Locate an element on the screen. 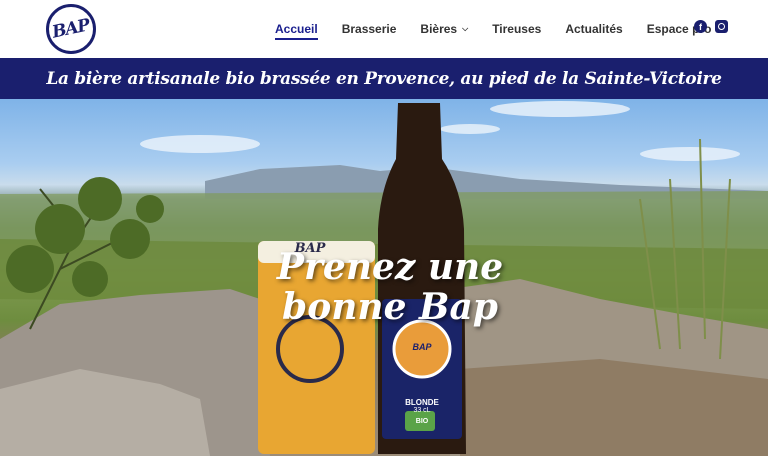 The image size is (768, 456). instagram-icon is located at coordinates (721, 26).